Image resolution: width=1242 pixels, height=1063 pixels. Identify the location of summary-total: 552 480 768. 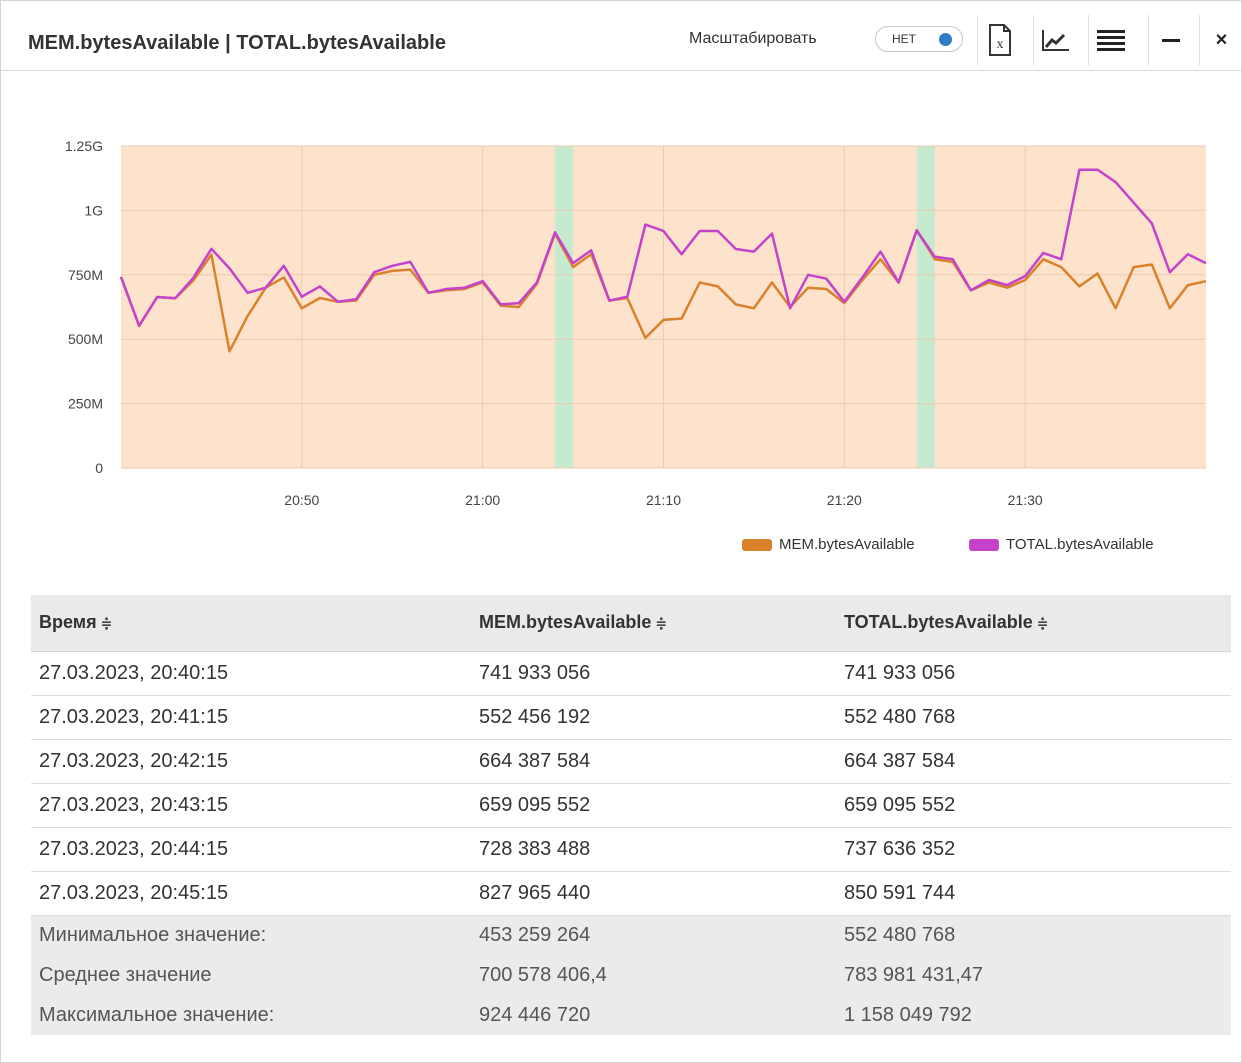
(1033, 935).